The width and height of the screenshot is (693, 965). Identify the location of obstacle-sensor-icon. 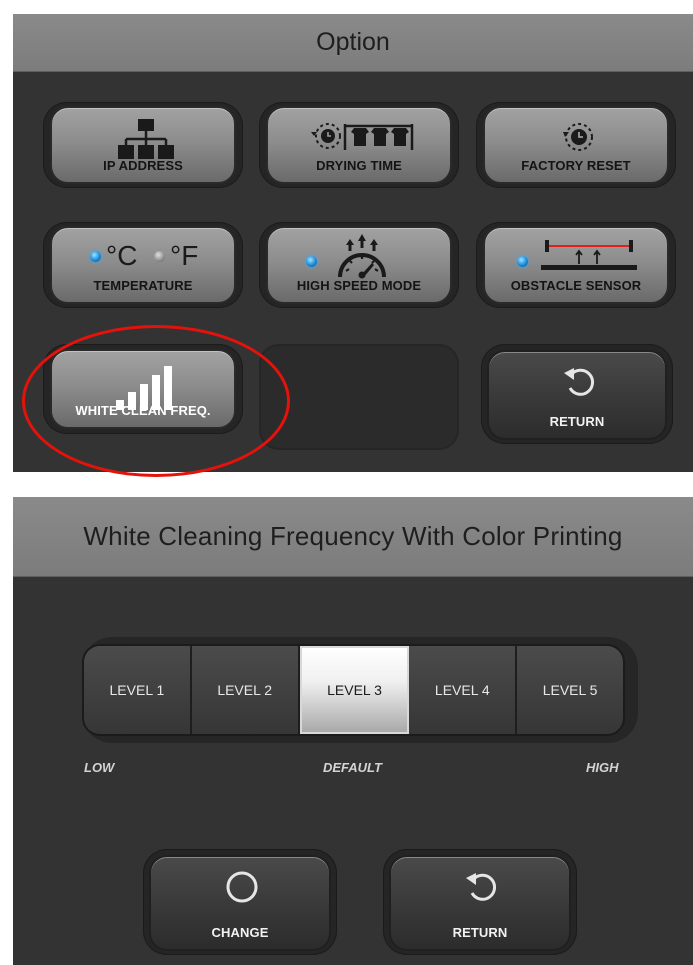
(589, 255).